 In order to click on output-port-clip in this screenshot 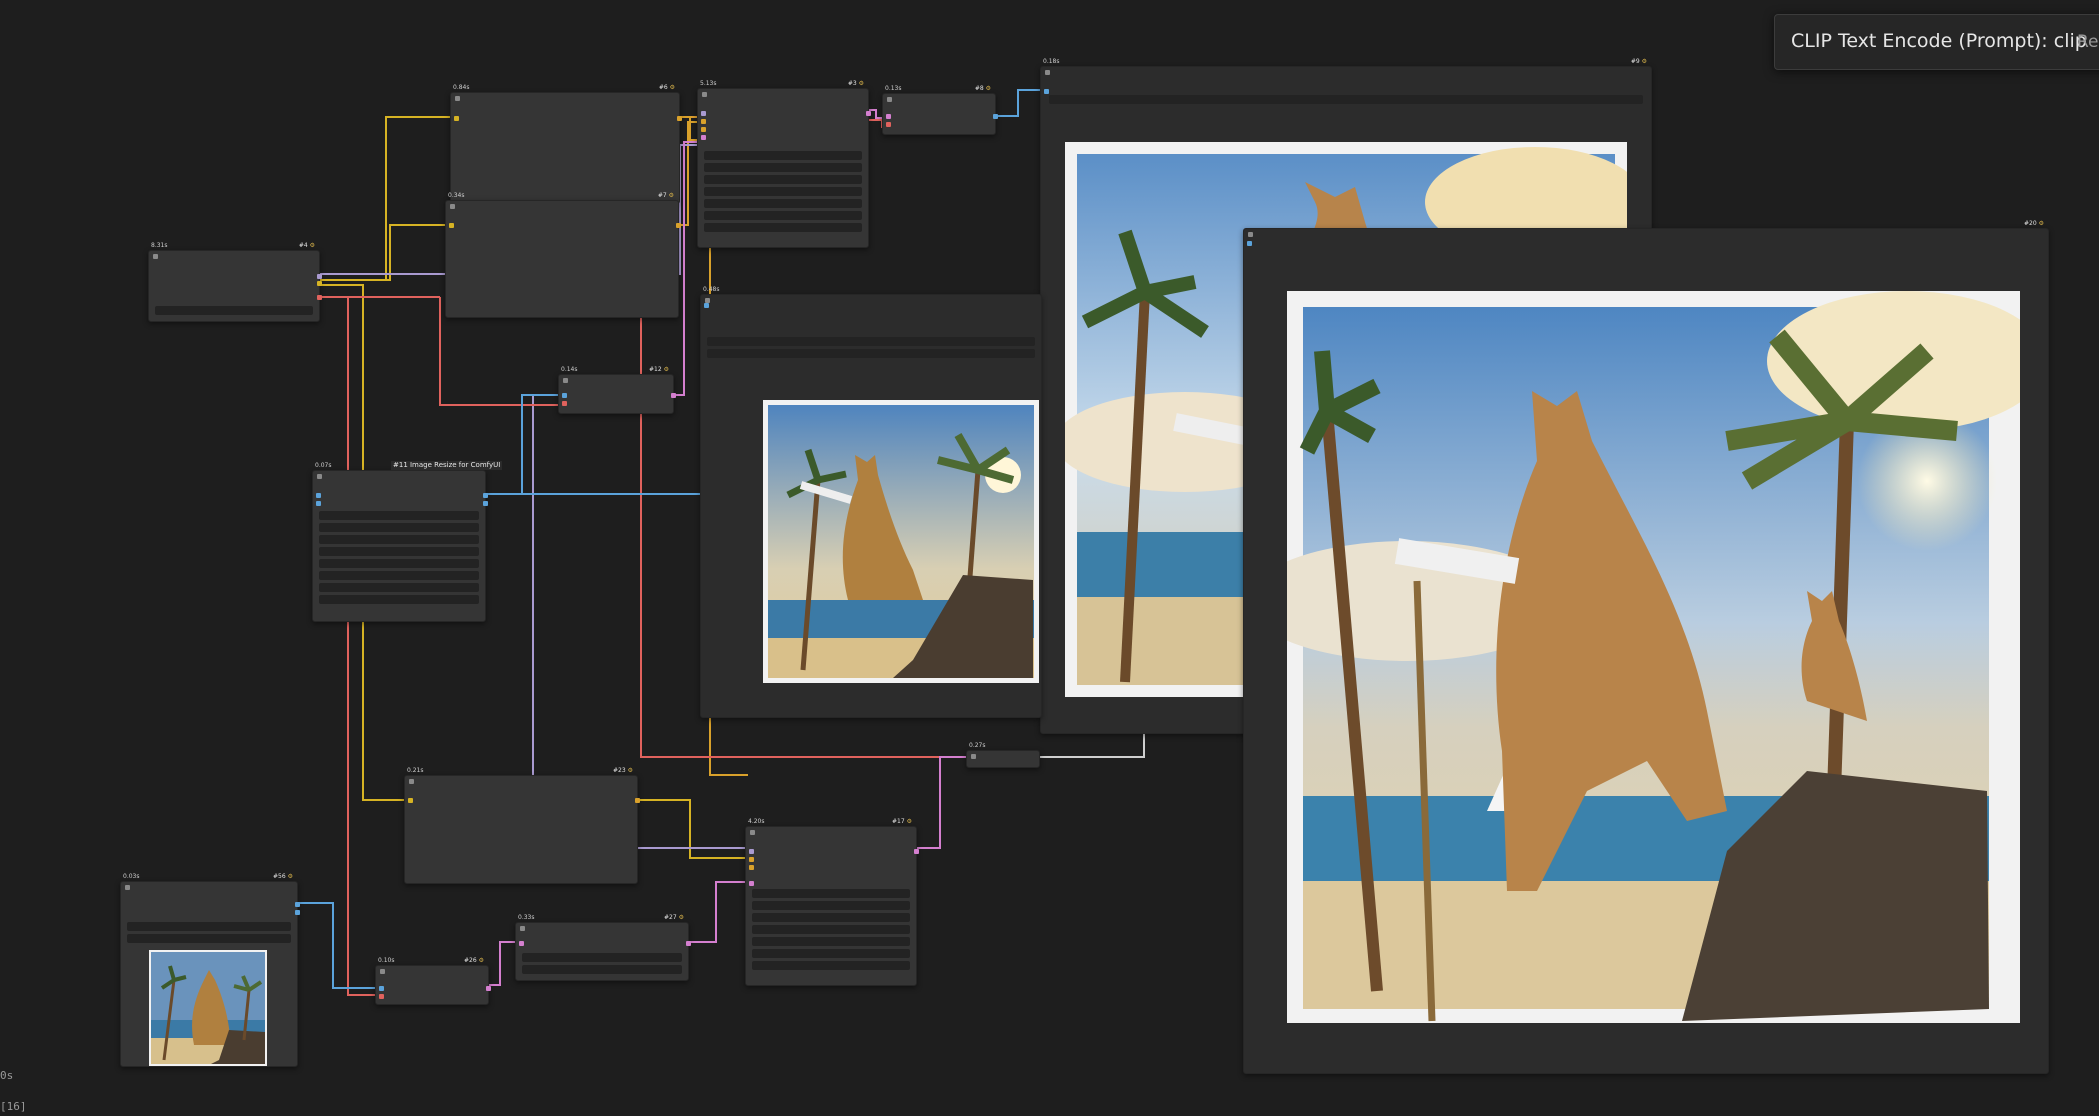, I will do `click(319, 283)`.